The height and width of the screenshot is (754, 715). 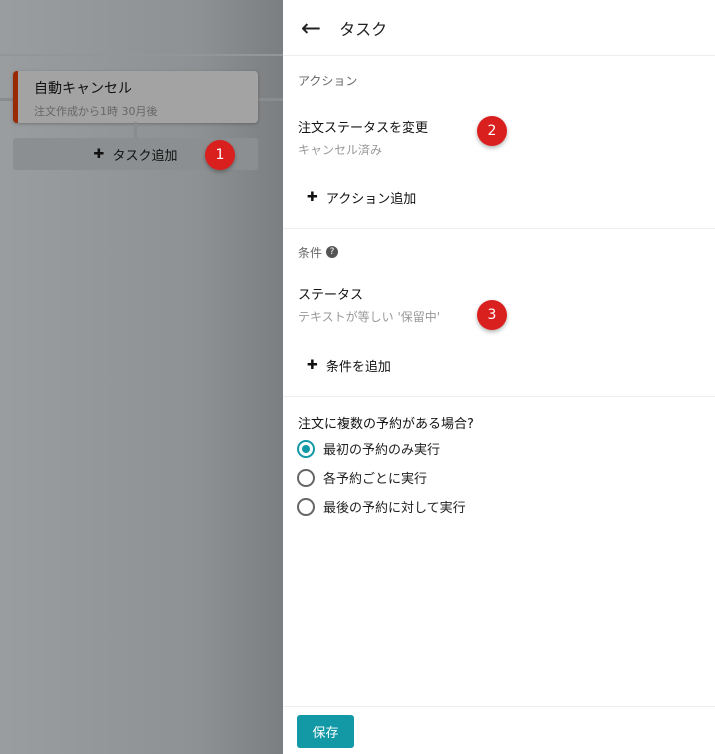 What do you see at coordinates (325, 731) in the screenshot?
I see `save-button: 保存` at bounding box center [325, 731].